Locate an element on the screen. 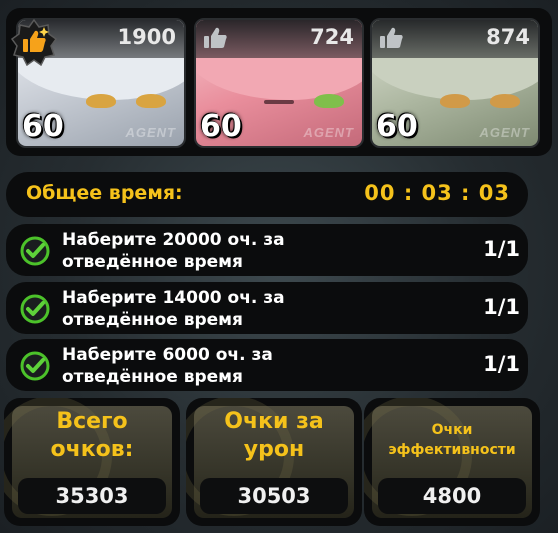 Image resolution: width=558 pixels, height=533 pixels. agent-card-2: 724 60 AGENT is located at coordinates (279, 83).